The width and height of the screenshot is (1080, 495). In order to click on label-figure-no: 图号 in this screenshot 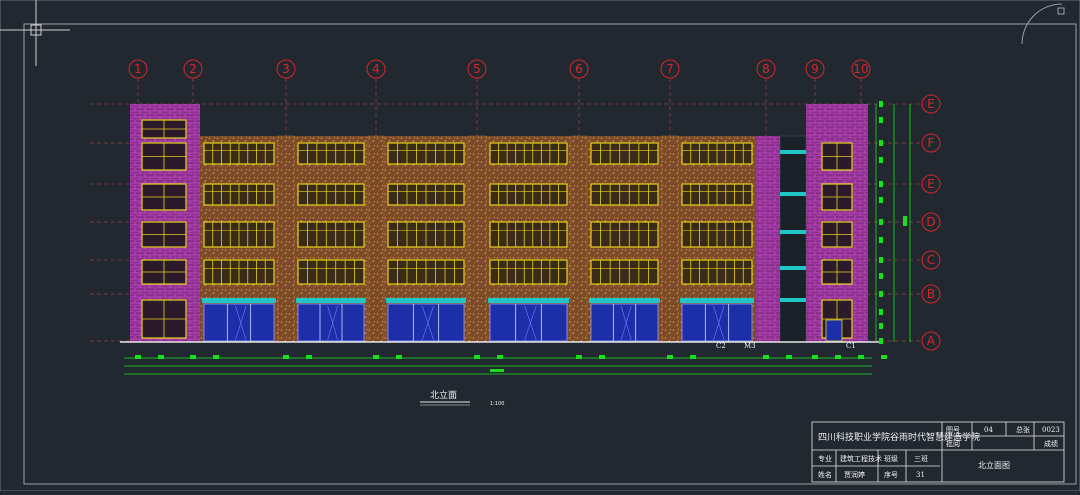, I will do `click(953, 430)`.